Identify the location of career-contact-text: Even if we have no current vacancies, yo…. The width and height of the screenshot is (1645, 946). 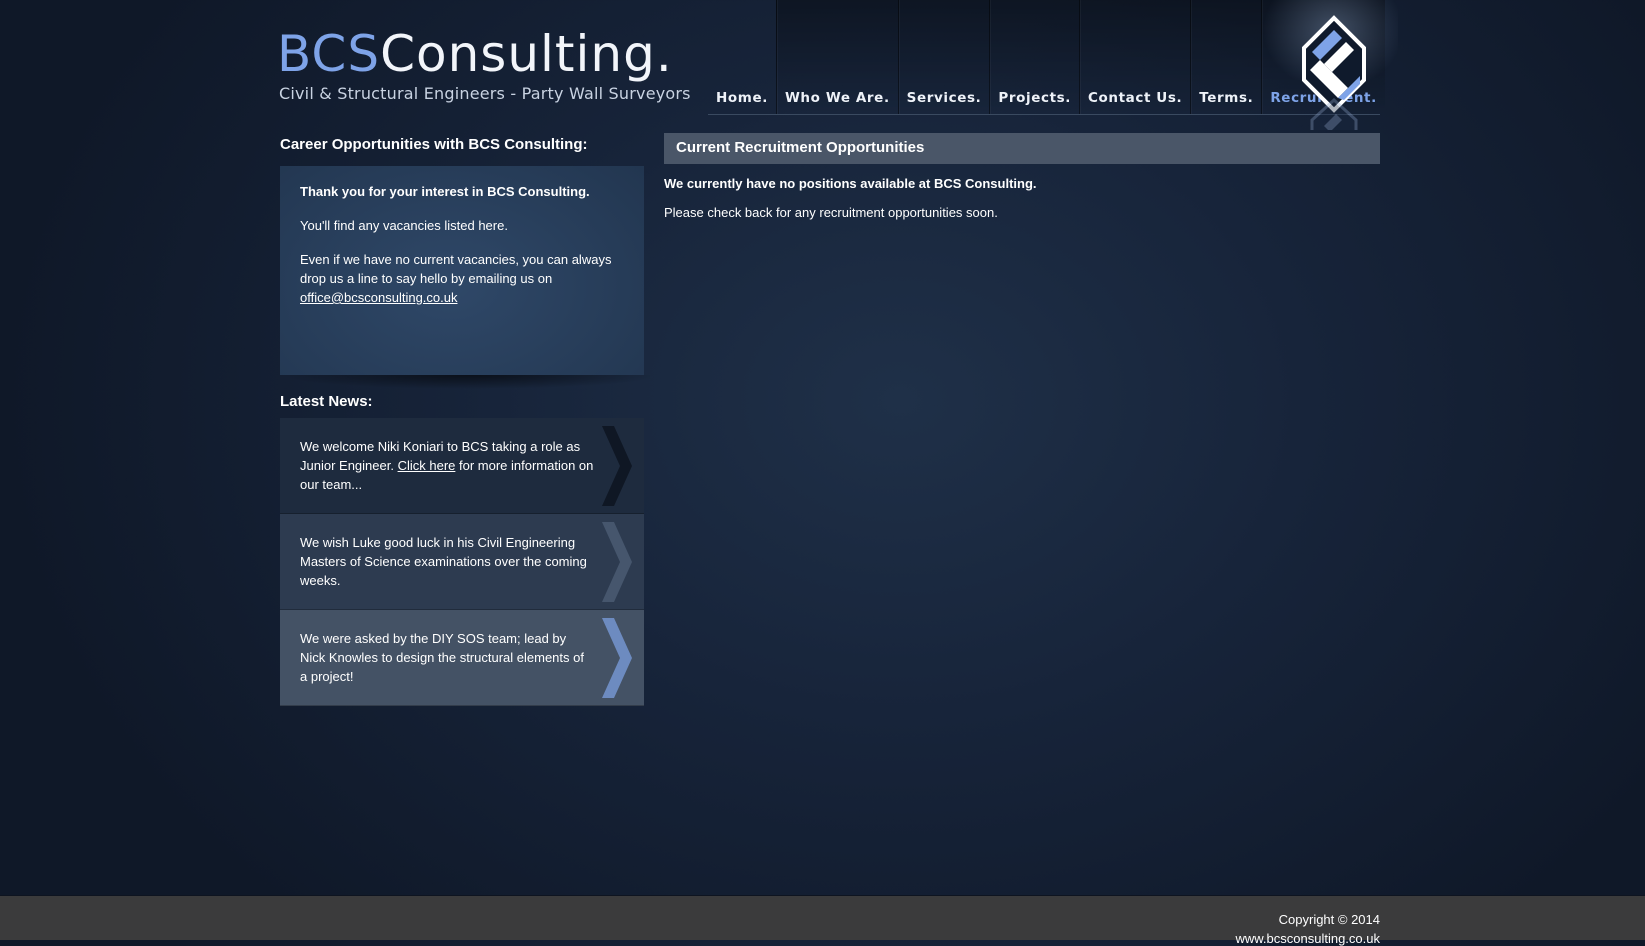
(462, 278).